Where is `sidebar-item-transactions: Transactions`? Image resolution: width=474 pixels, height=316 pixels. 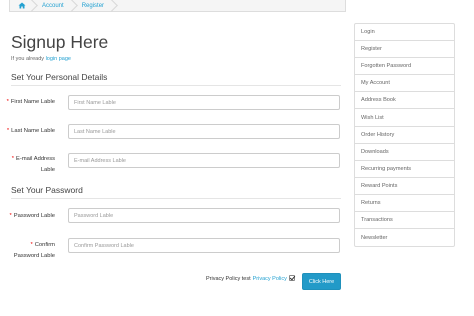
sidebar-item-transactions: Transactions is located at coordinates (404, 221).